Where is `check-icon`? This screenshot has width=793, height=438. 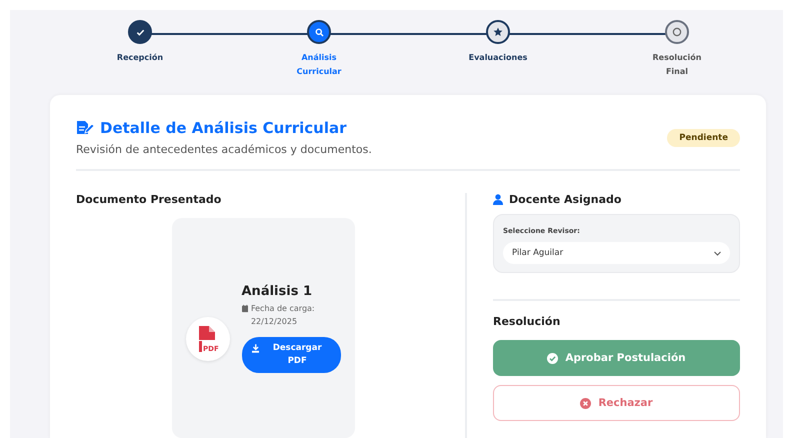
check-icon is located at coordinates (140, 32).